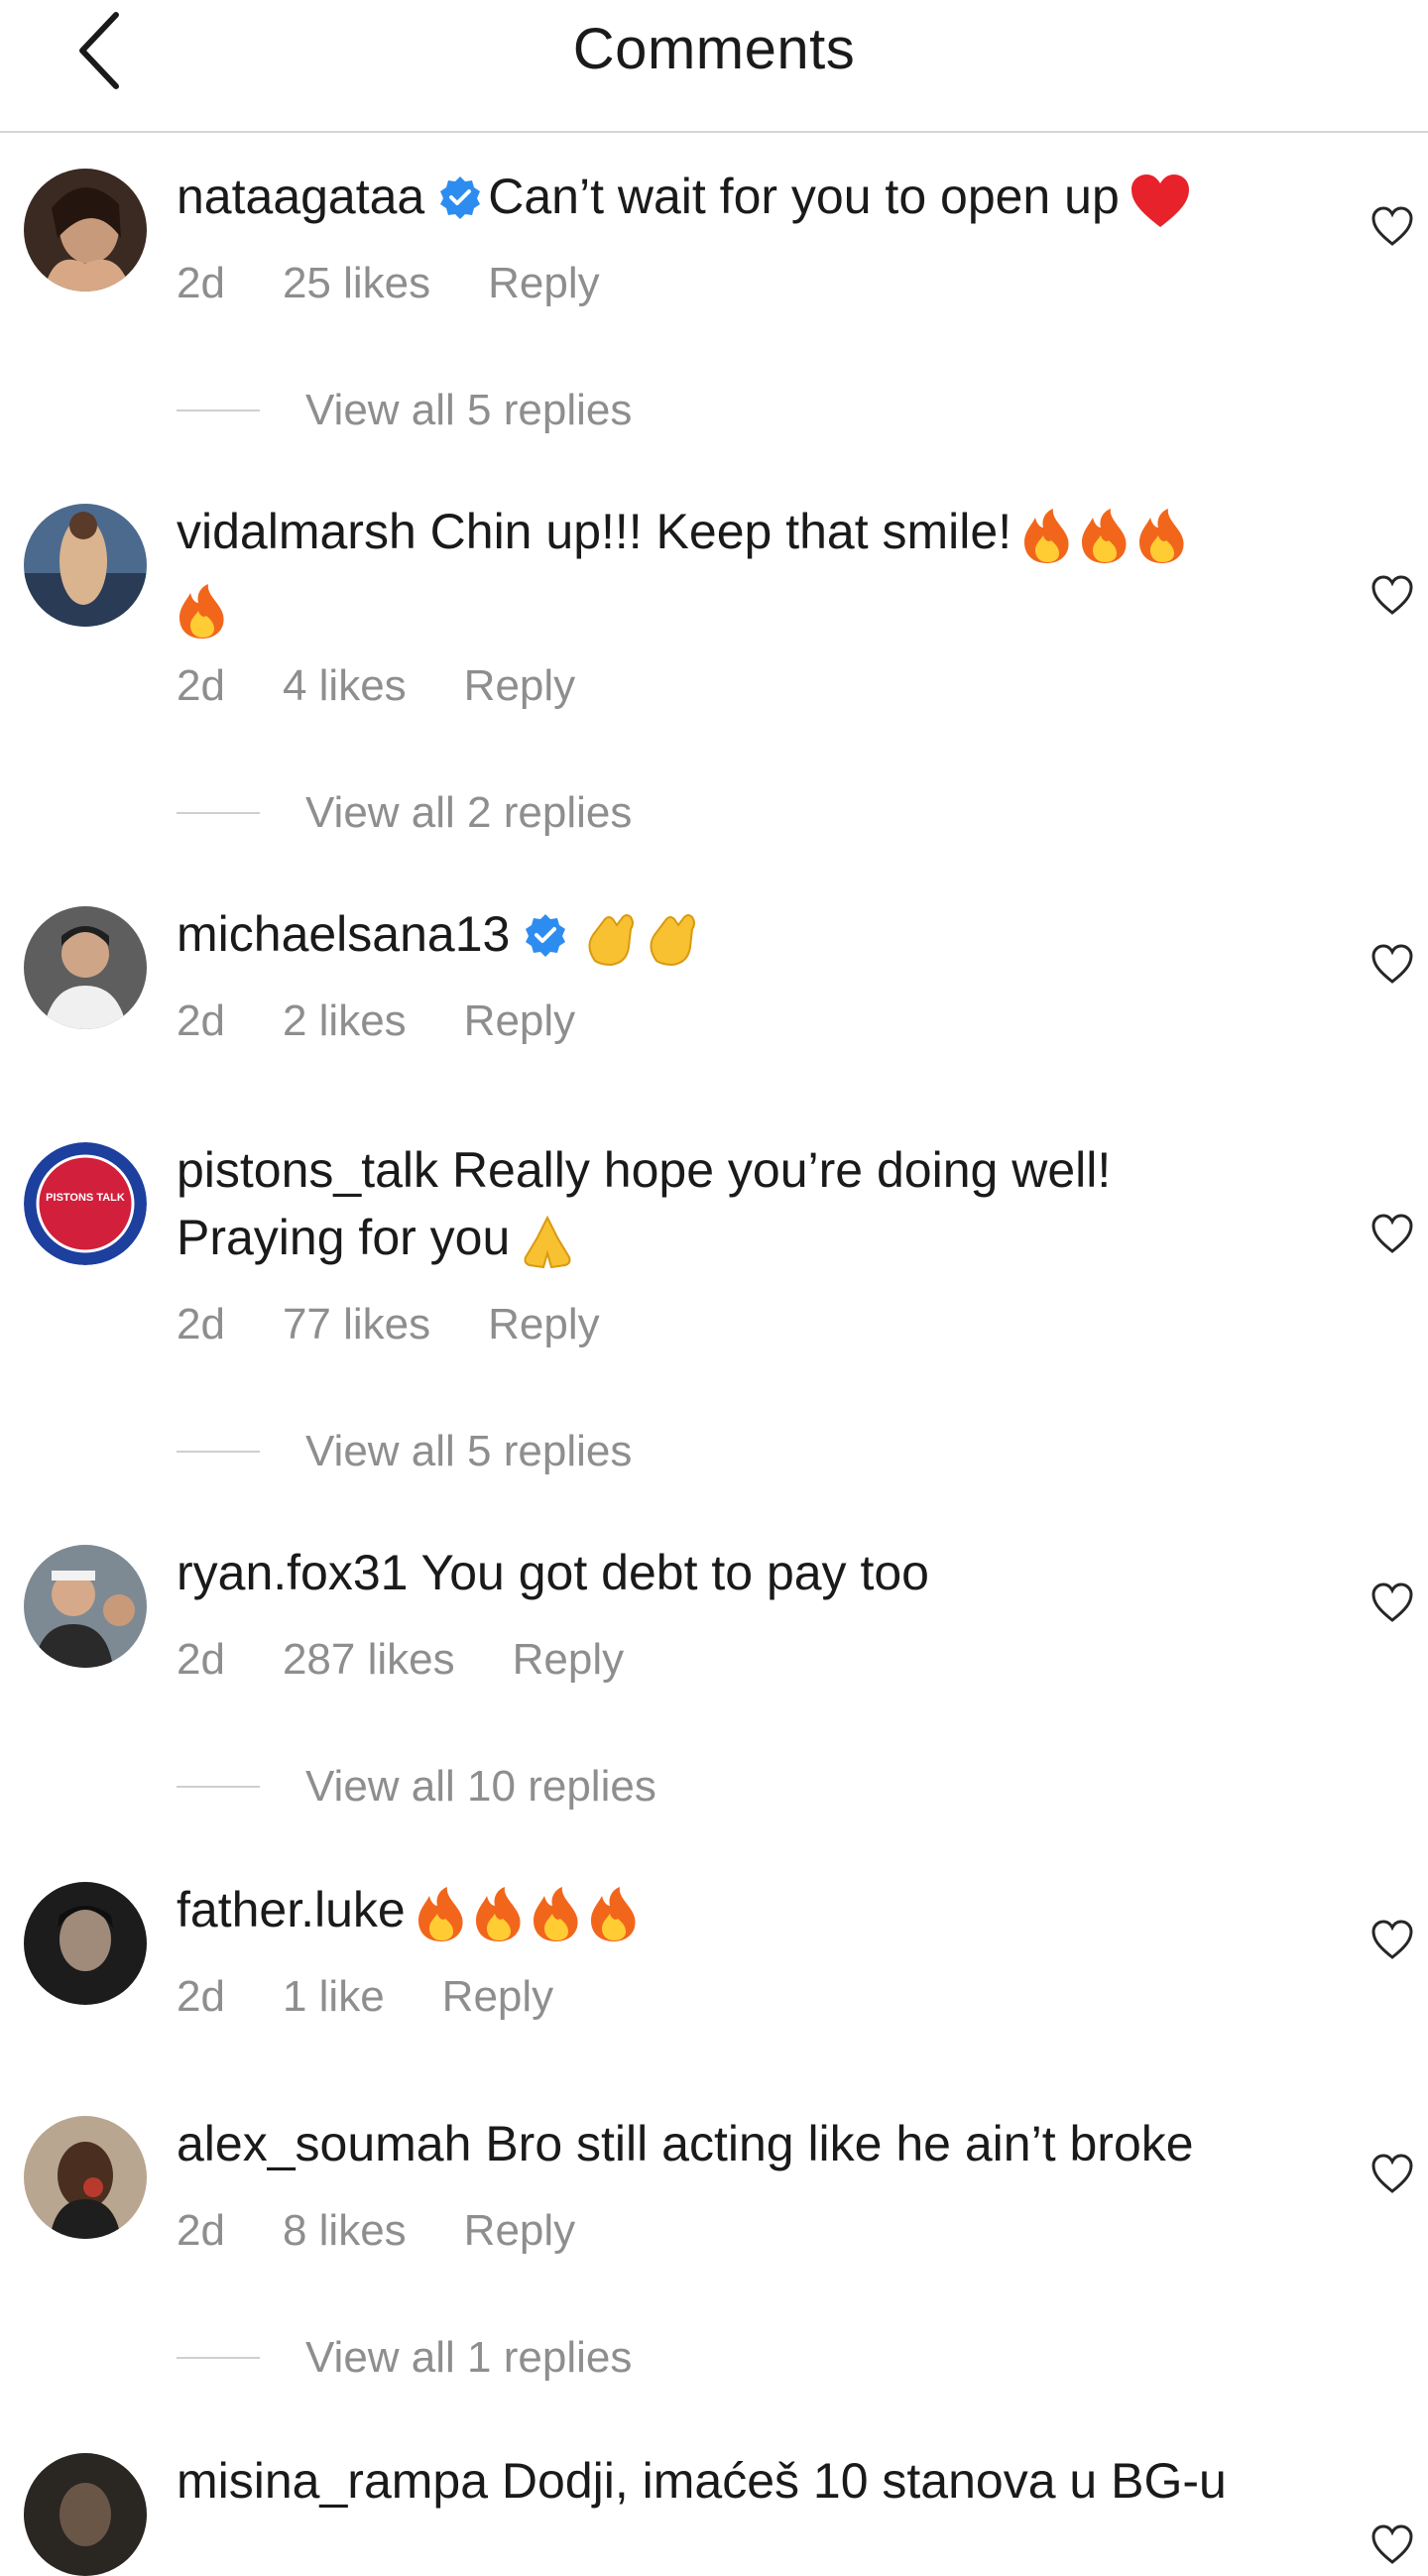 Image resolution: width=1428 pixels, height=2576 pixels. What do you see at coordinates (781, 1170) in the screenshot?
I see `comment-message: Really hope you’re doing well!` at bounding box center [781, 1170].